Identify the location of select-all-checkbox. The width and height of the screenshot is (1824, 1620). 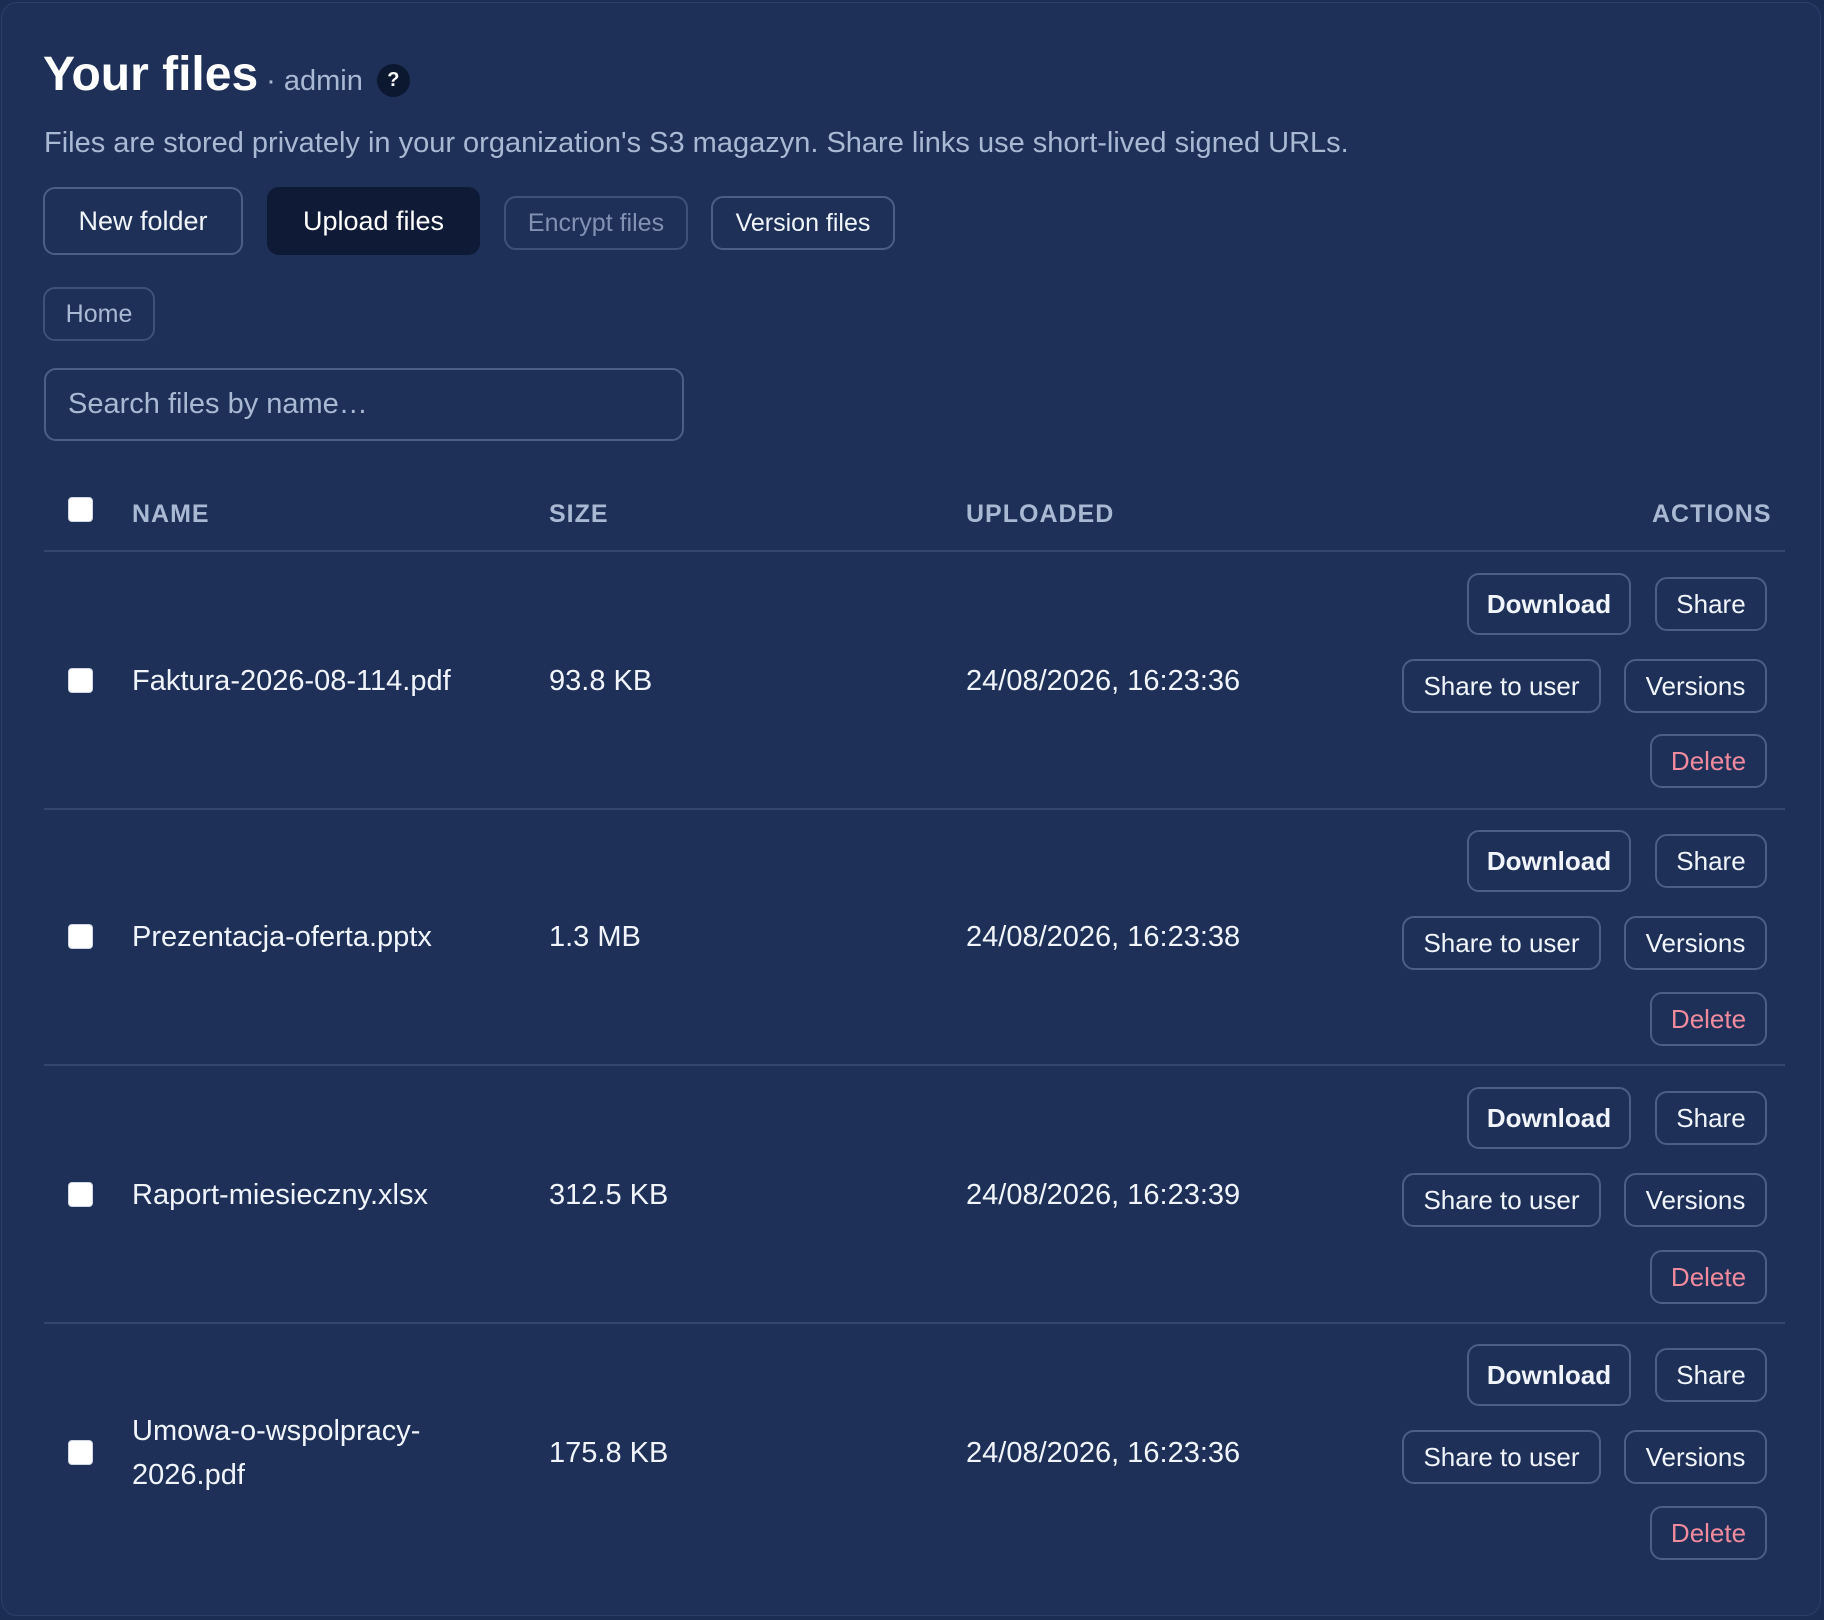
(80, 509).